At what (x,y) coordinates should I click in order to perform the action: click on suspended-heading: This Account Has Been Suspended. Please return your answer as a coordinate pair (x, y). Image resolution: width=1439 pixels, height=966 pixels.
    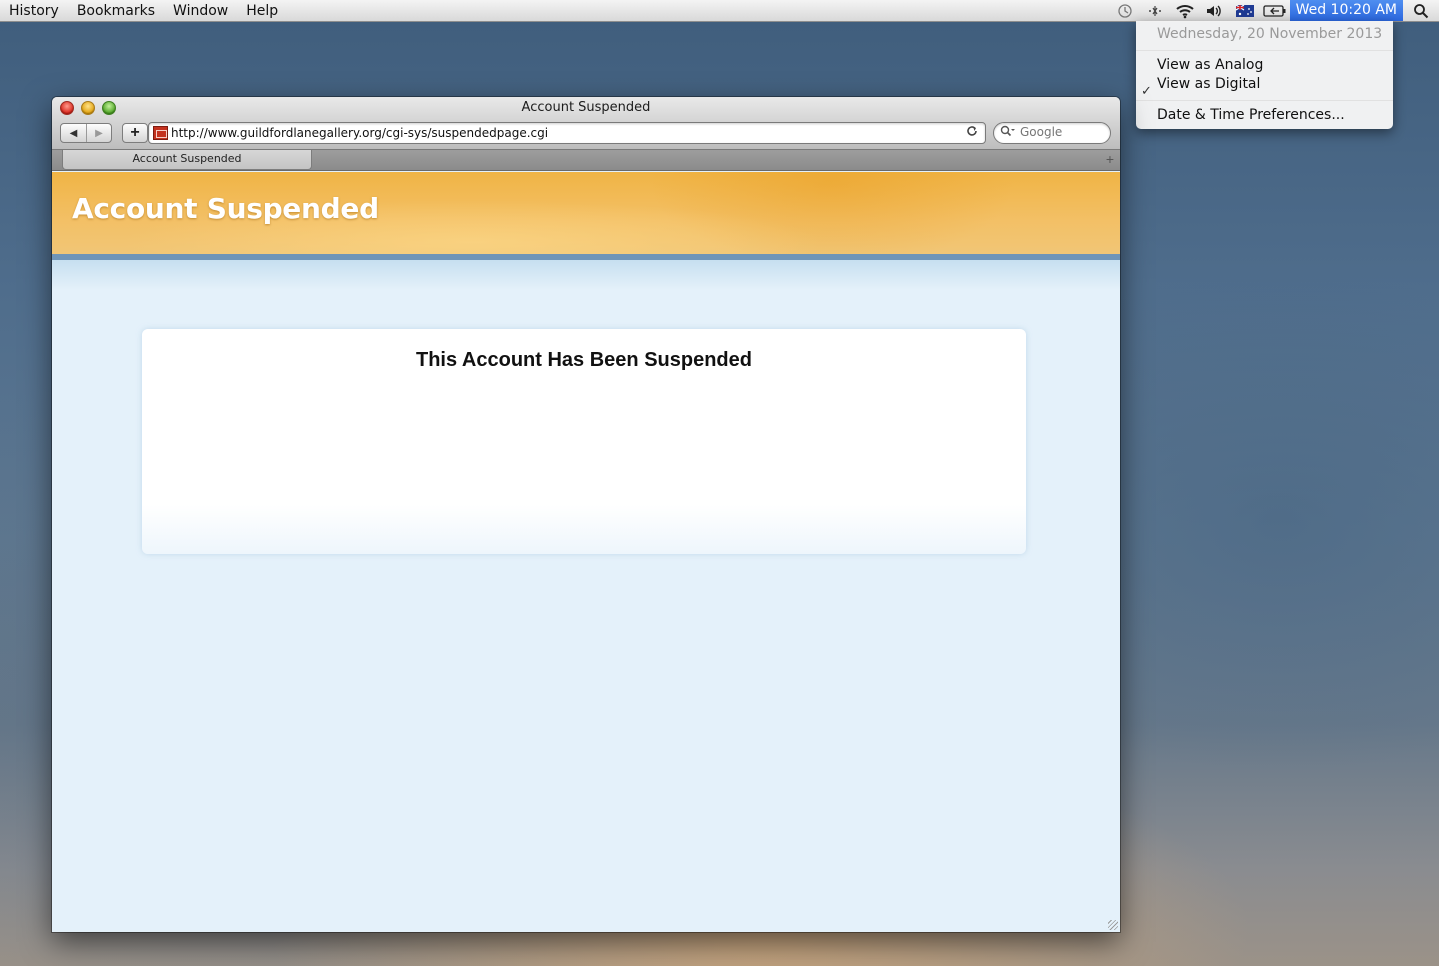
    Looking at the image, I should click on (584, 360).